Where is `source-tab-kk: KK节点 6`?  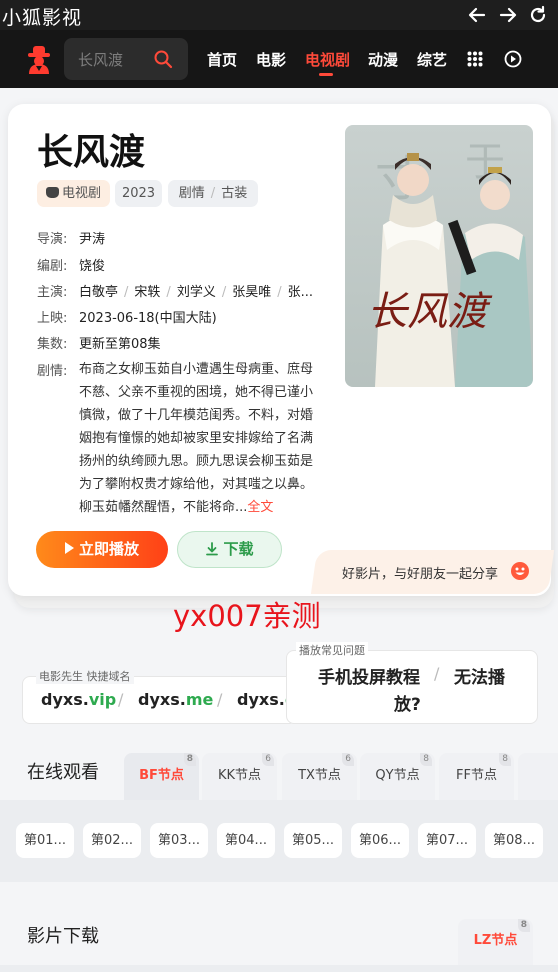 source-tab-kk: KK节点 6 is located at coordinates (239, 777).